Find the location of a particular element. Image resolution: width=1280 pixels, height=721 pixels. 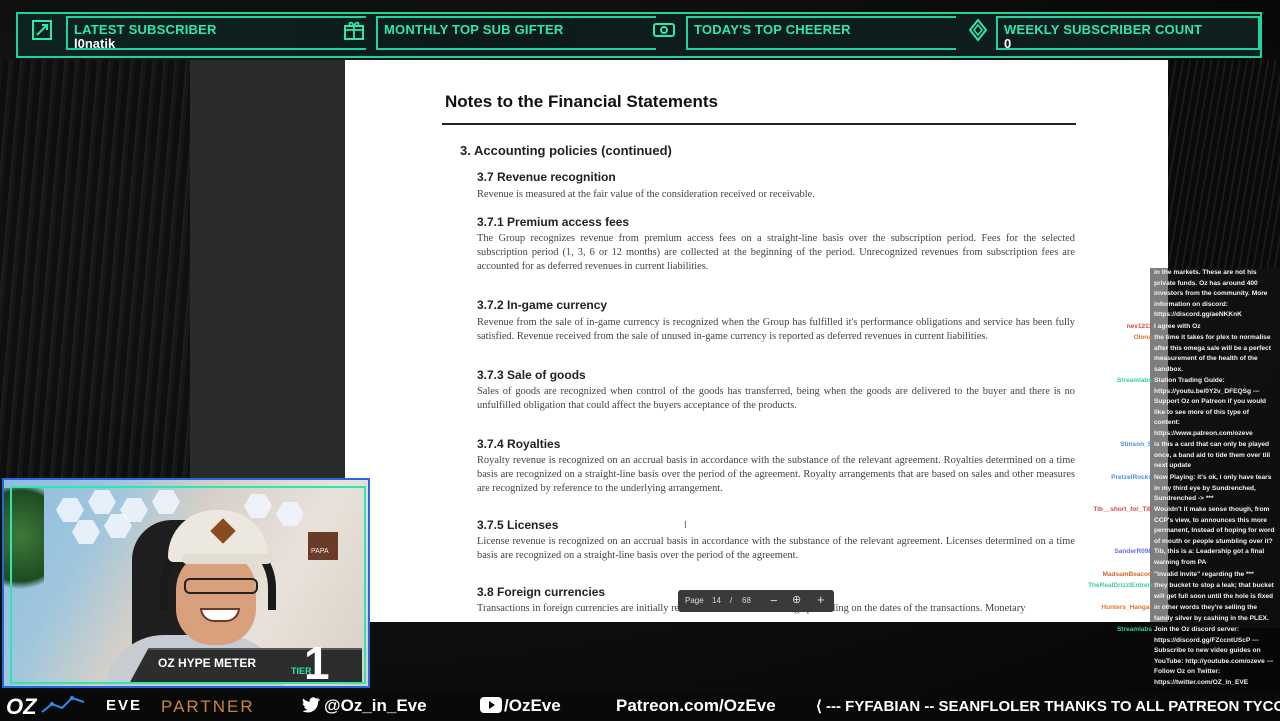

section-heading: 3. Accounting policies (continued) is located at coordinates (566, 150).